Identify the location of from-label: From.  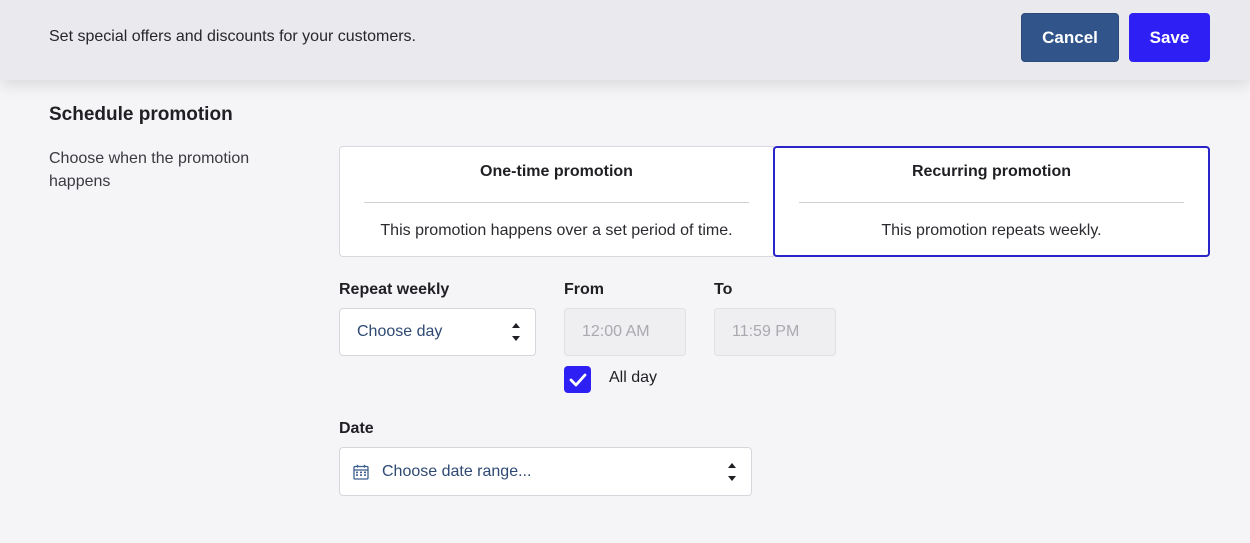
(584, 289).